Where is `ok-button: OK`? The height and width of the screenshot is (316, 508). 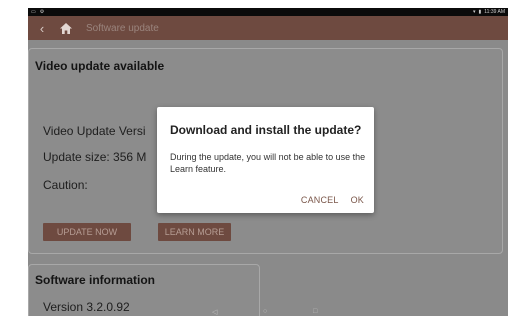
ok-button: OK is located at coordinates (357, 200).